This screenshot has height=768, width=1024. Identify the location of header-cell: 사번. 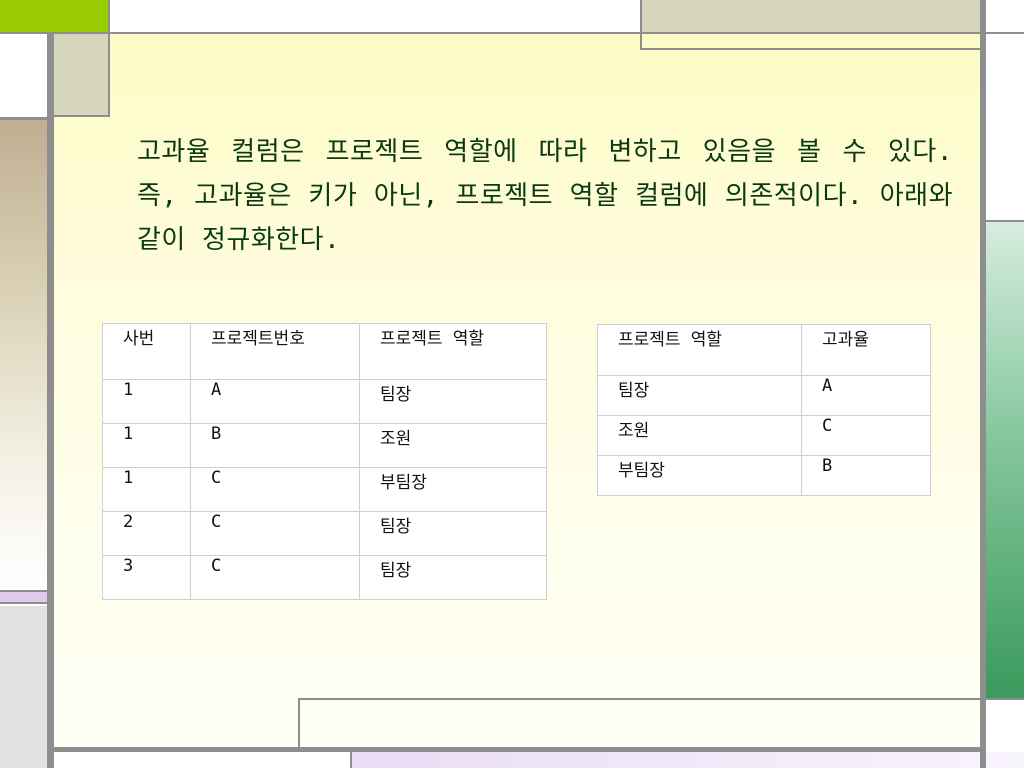
(146, 351).